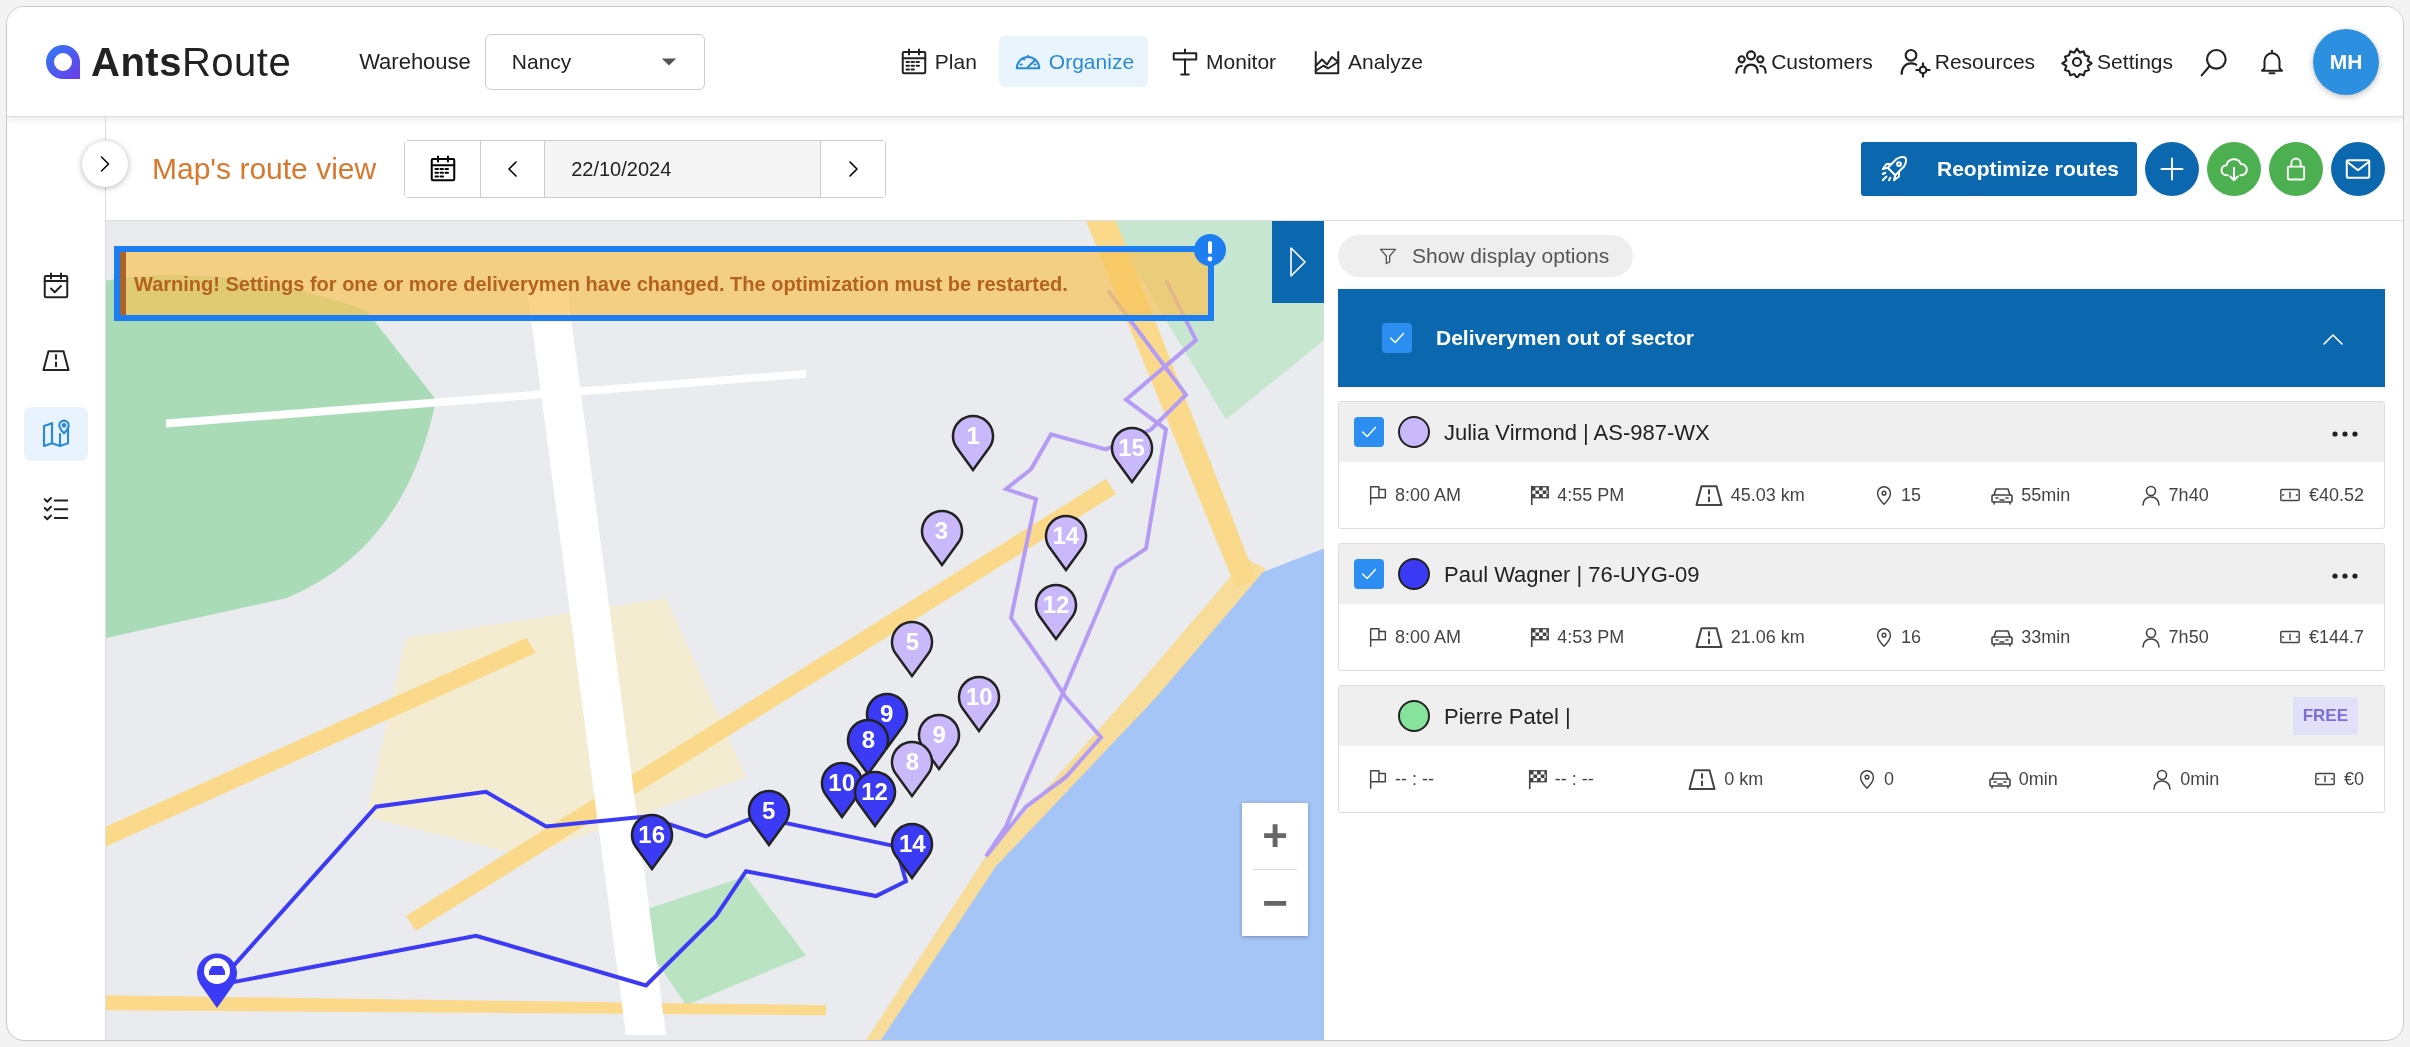 The width and height of the screenshot is (2410, 1047). I want to click on calendar-check-icon, so click(56, 286).